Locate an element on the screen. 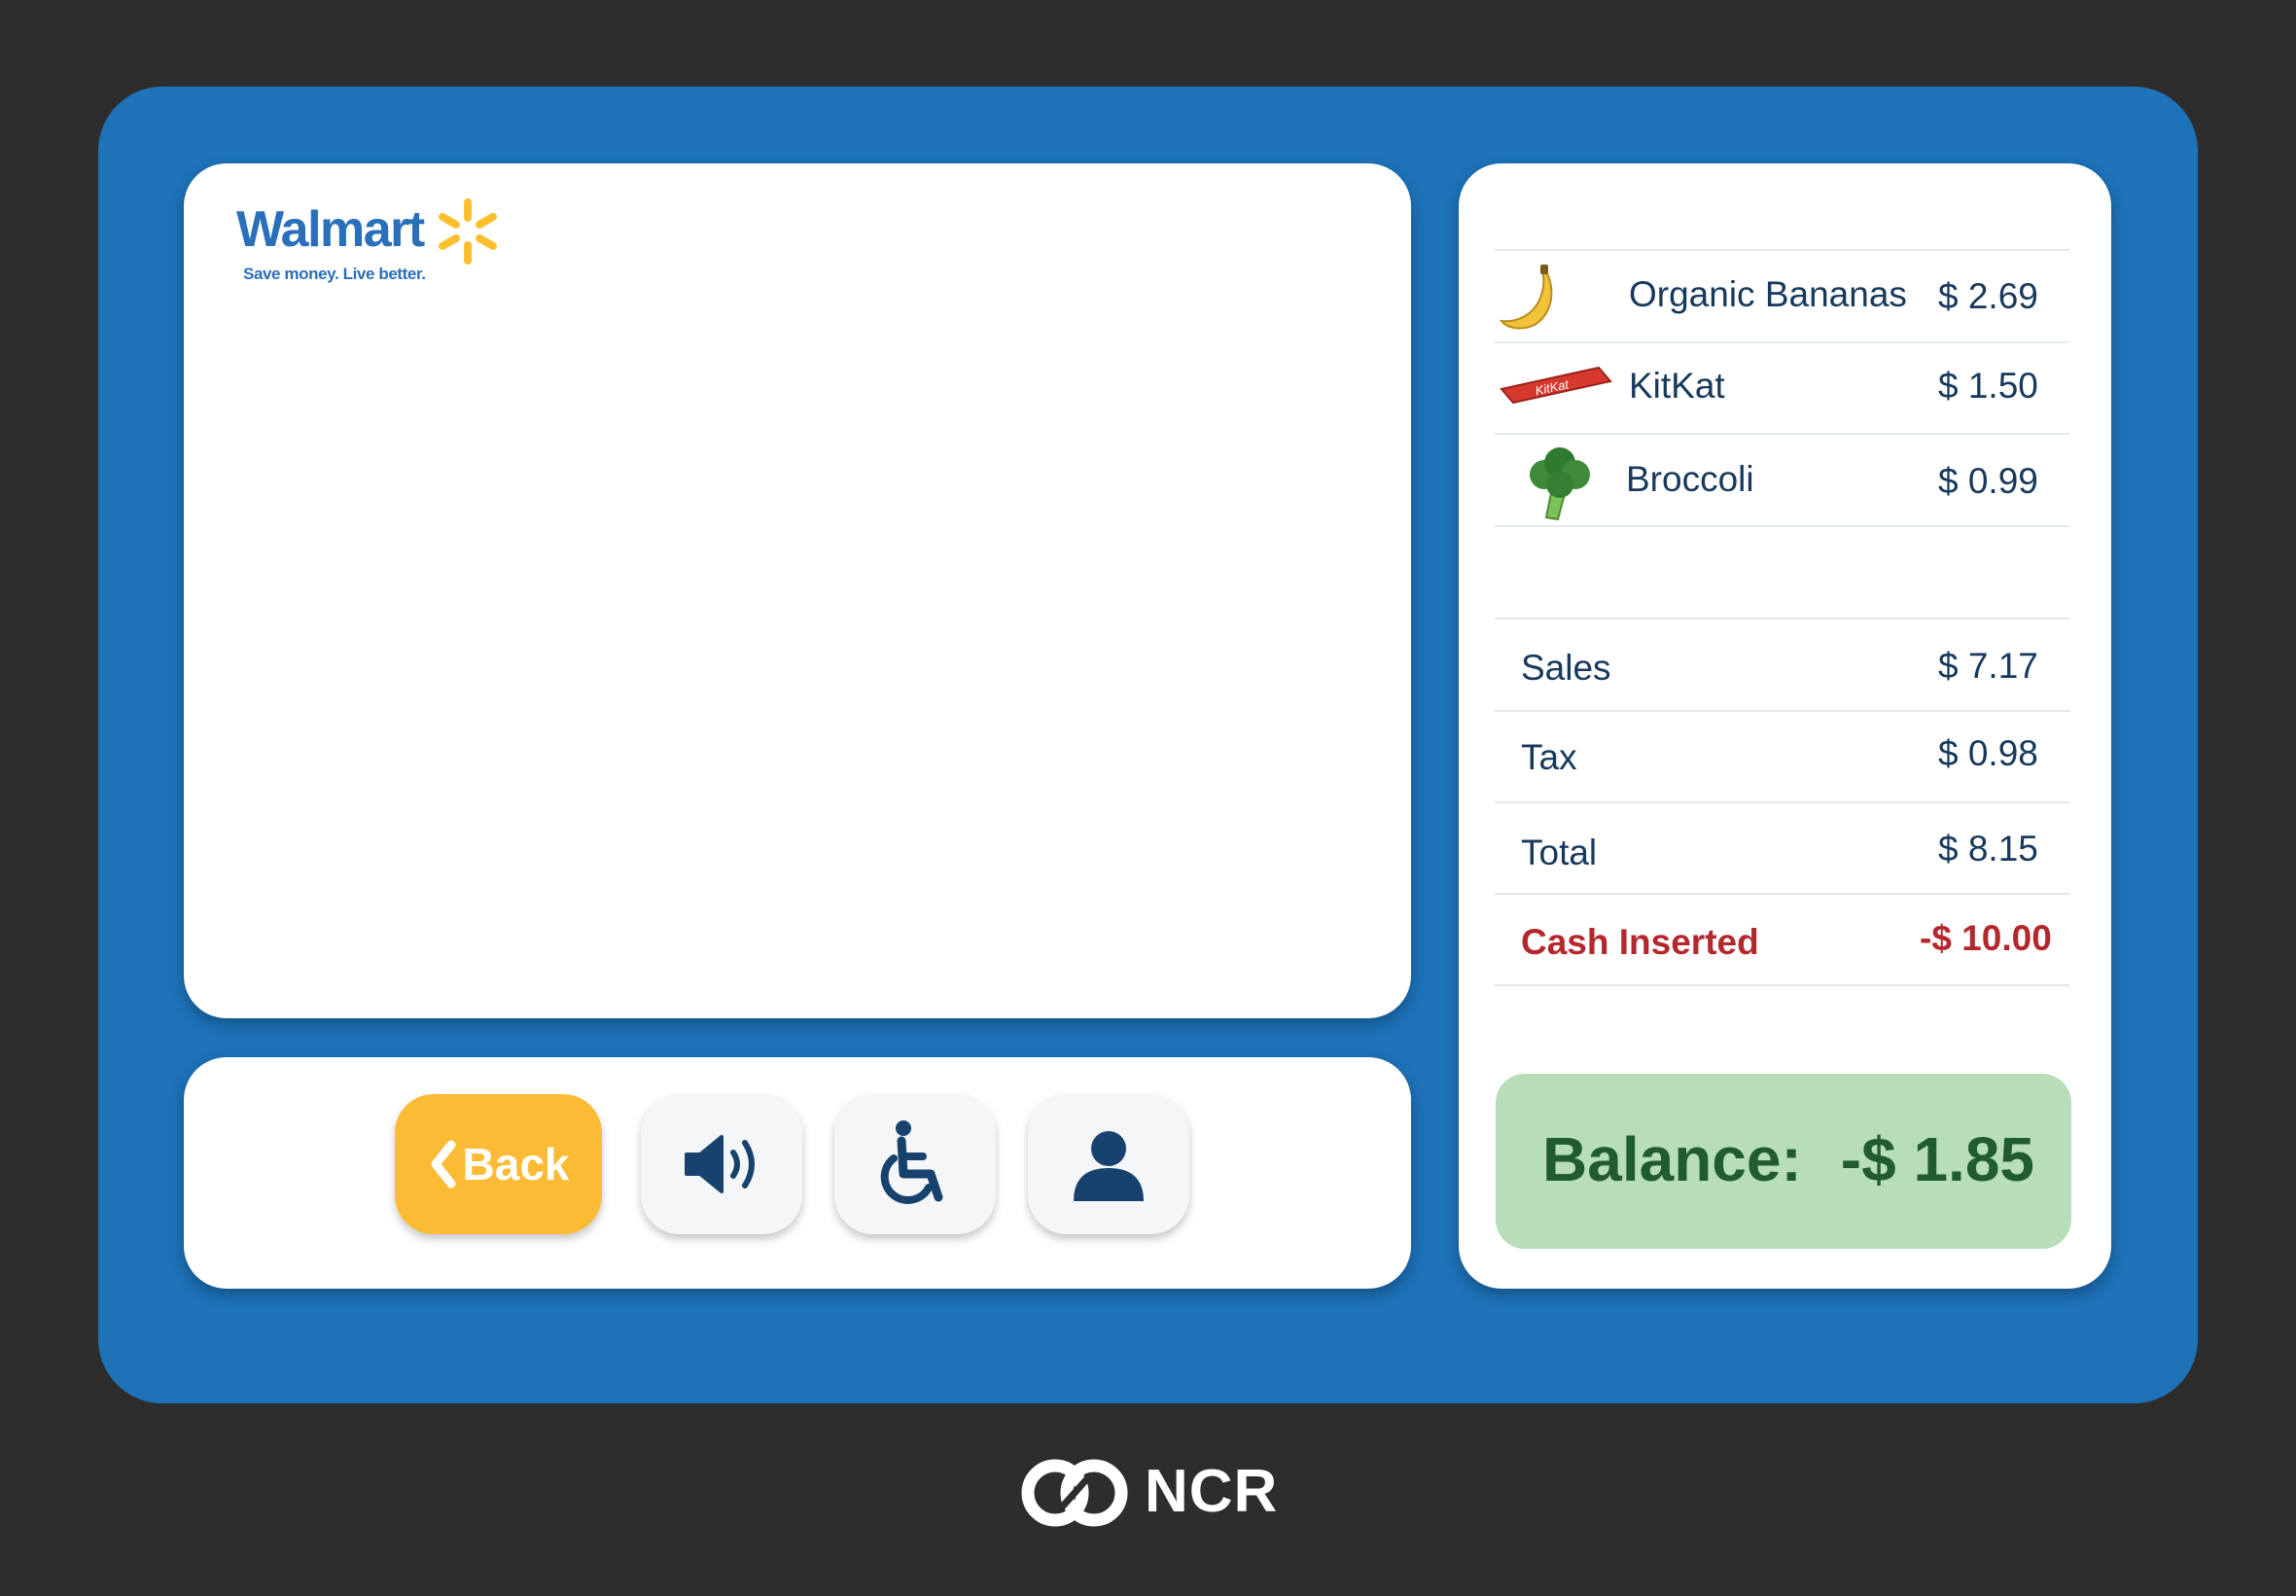 The width and height of the screenshot is (2296, 1596). item-name: Broccoli is located at coordinates (1690, 479).